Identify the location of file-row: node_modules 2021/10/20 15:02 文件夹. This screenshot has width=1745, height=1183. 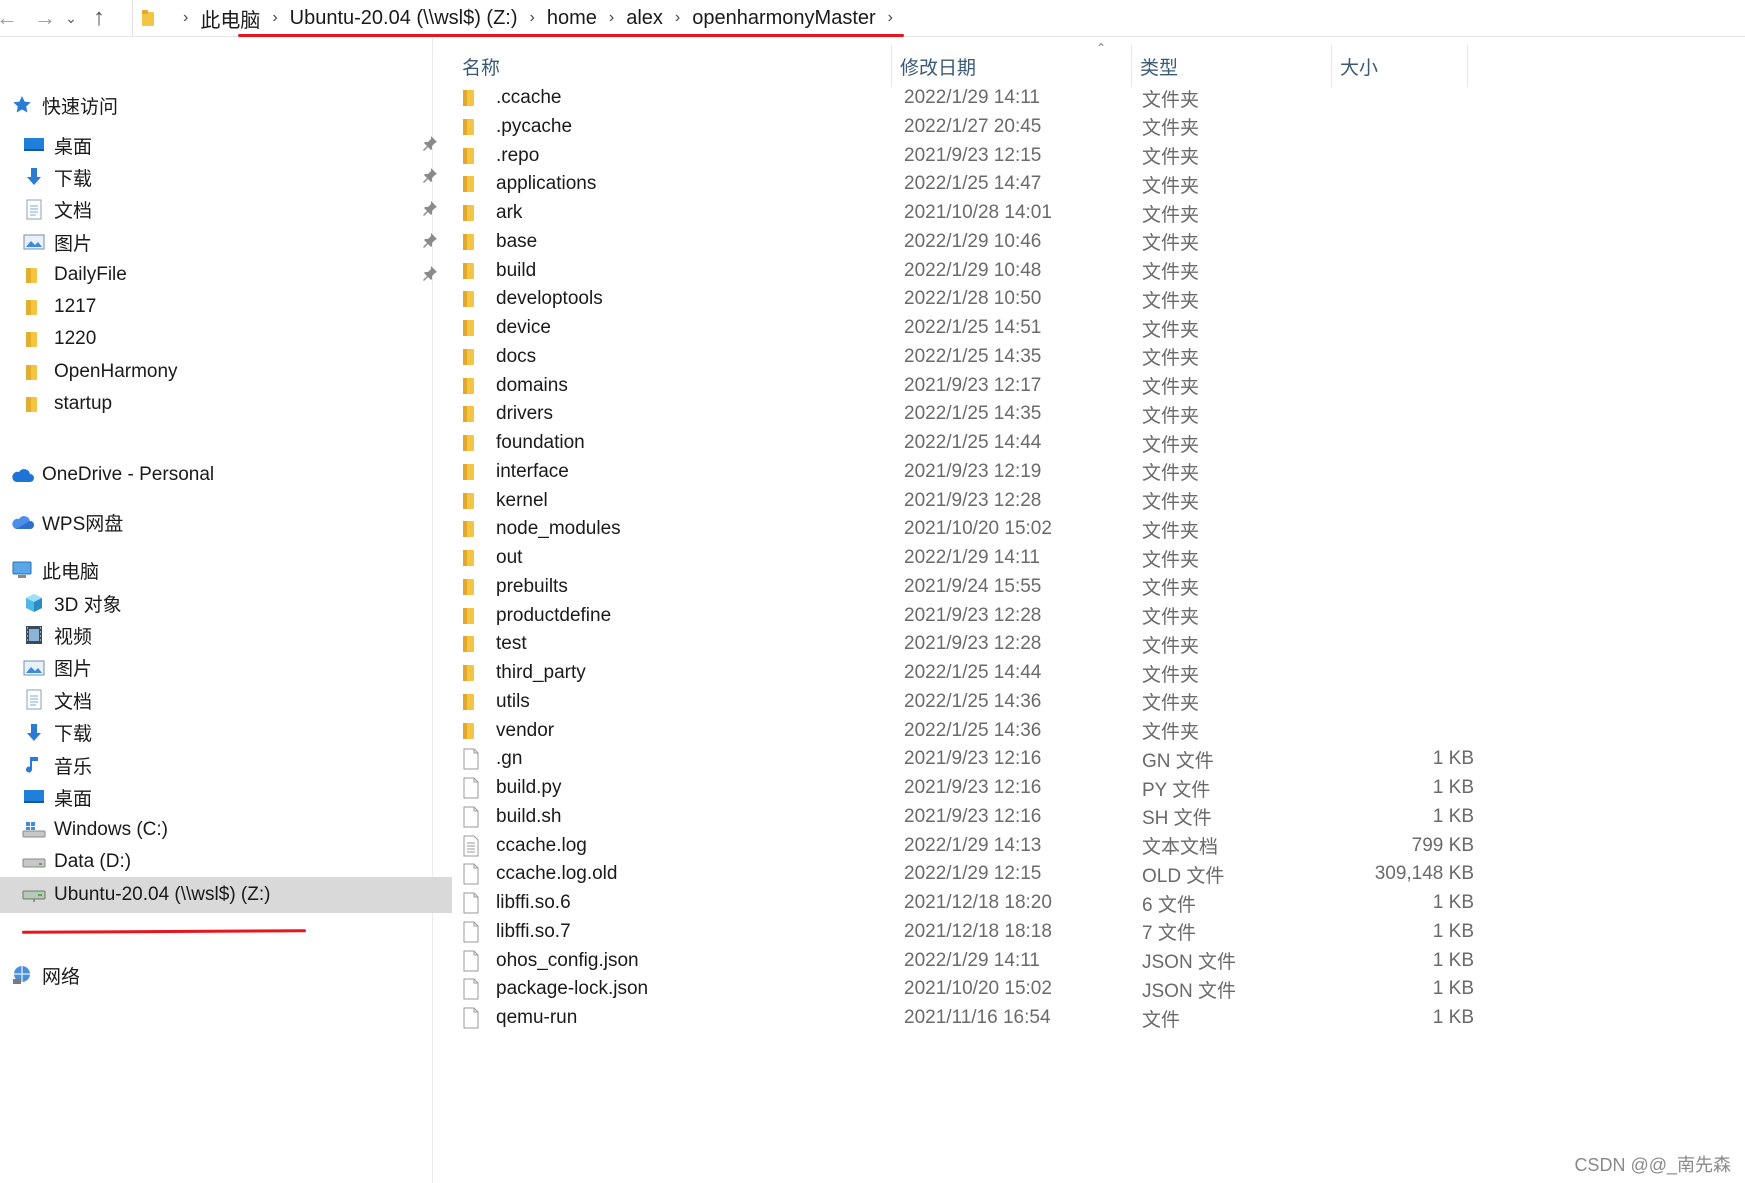
(954, 529).